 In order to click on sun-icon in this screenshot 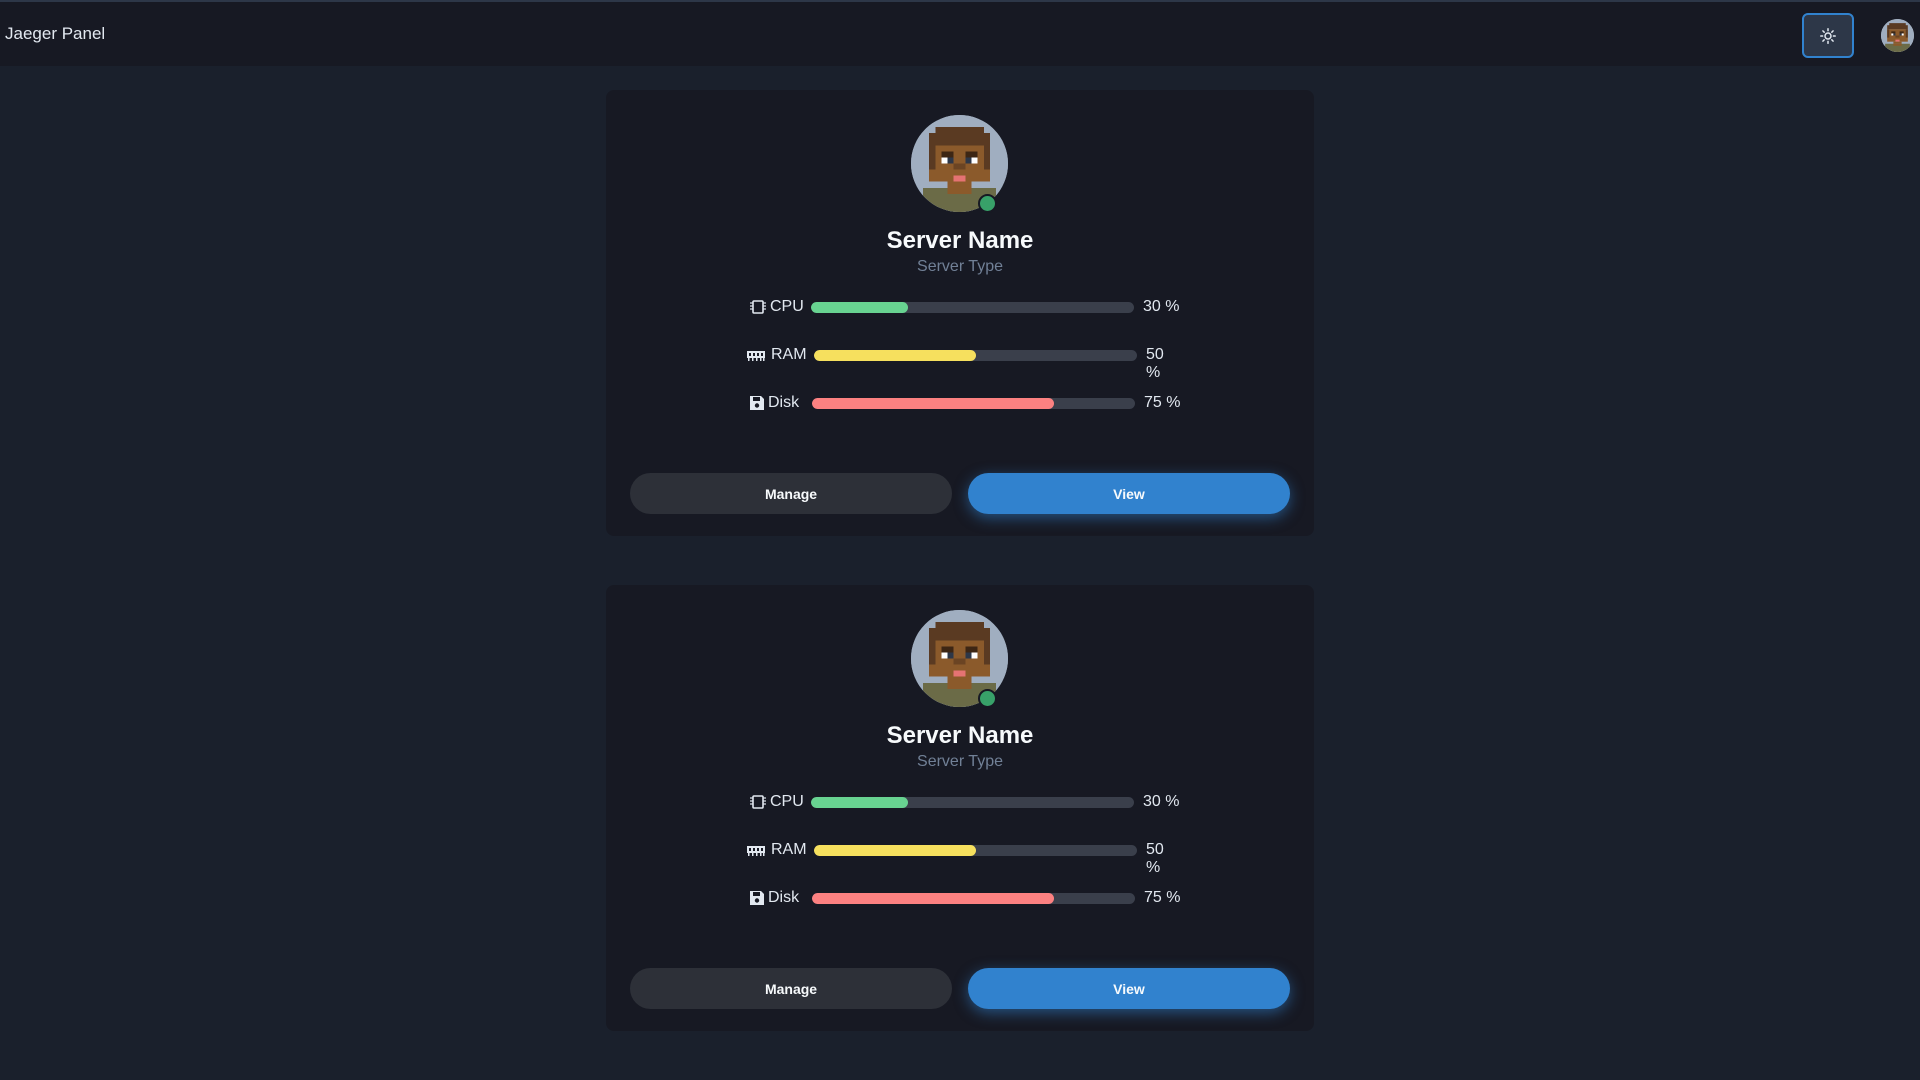, I will do `click(1828, 35)`.